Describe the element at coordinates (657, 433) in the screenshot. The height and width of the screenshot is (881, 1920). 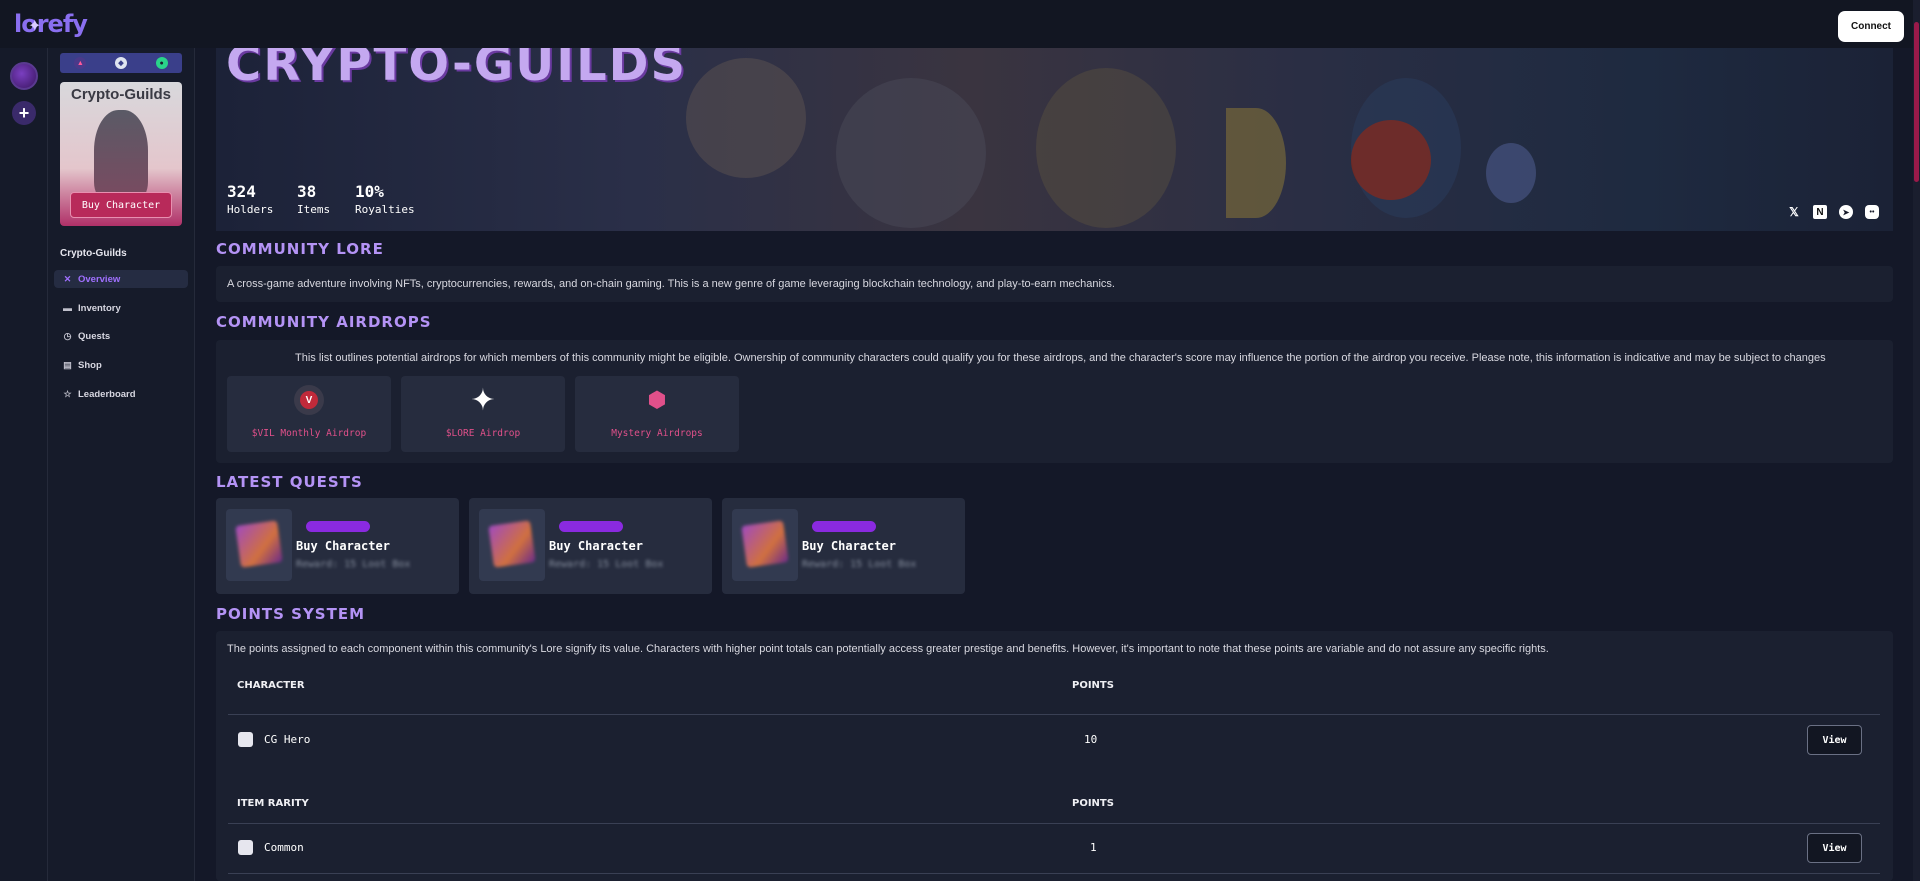
I see `airdrop-label: Mystery Airdrops` at that location.